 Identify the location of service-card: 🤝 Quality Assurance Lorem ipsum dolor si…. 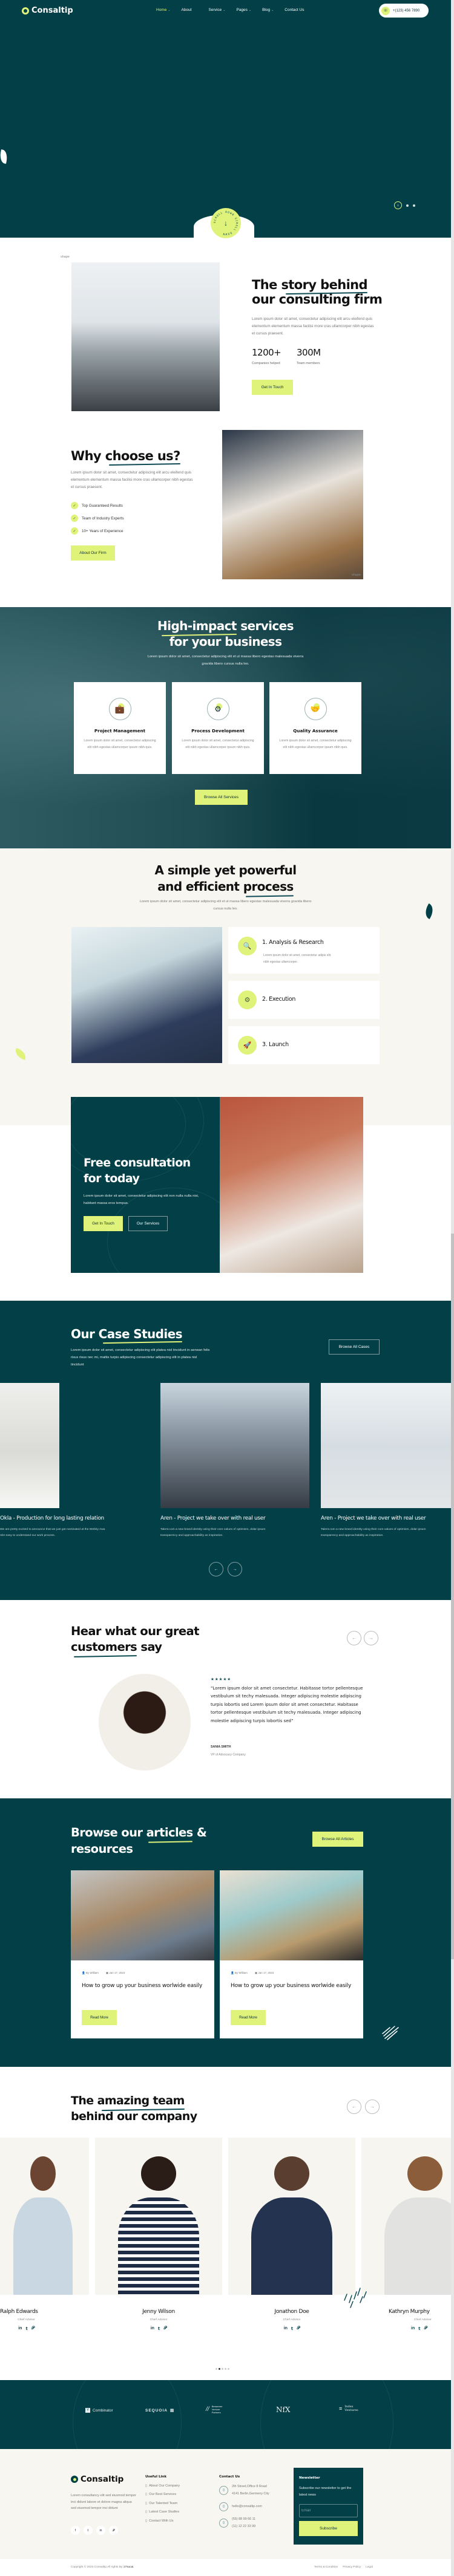
(315, 728).